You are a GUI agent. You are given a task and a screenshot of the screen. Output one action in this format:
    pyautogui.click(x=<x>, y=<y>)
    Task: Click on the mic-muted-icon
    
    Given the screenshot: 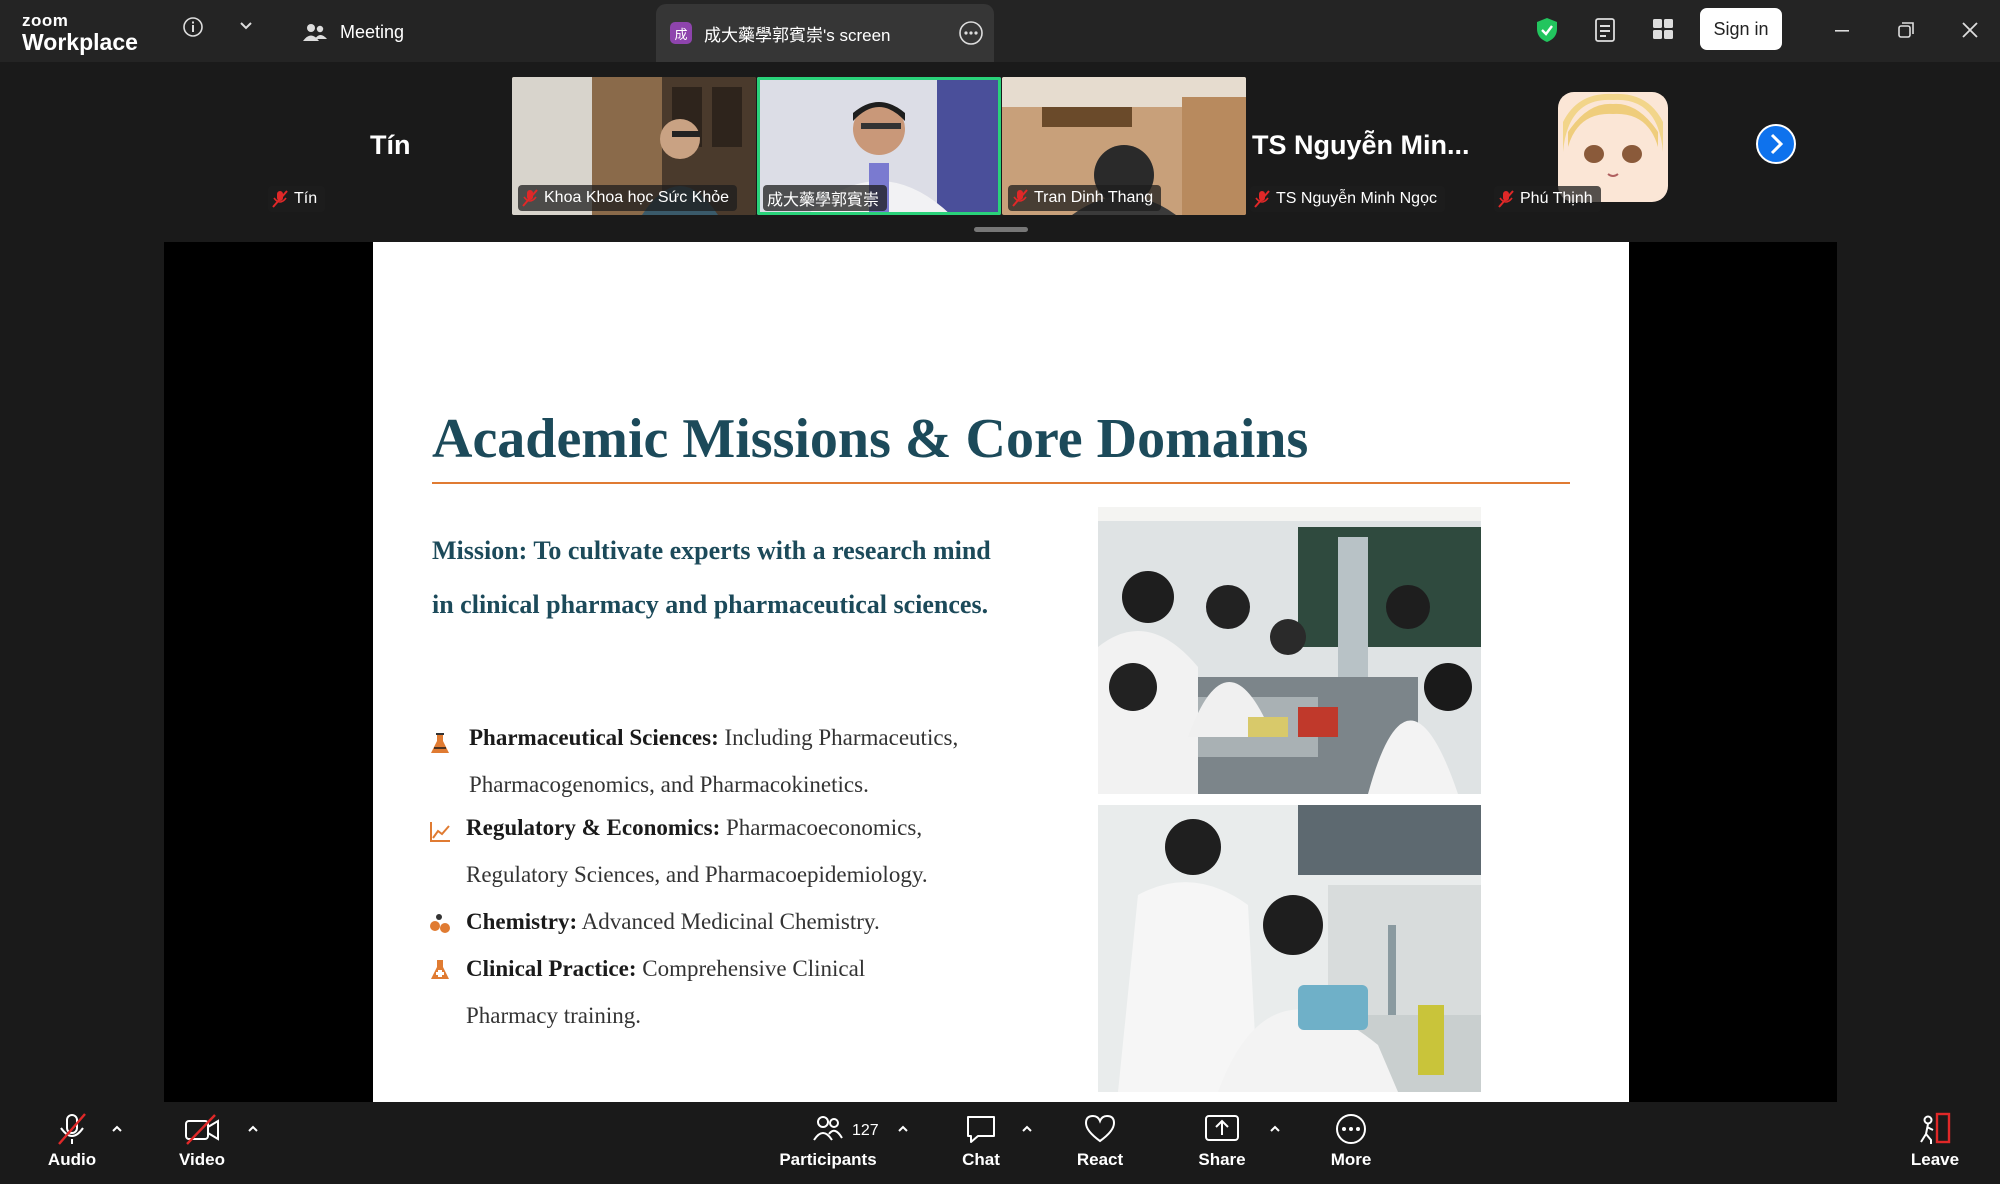 What is the action you would take?
    pyautogui.click(x=72, y=1129)
    